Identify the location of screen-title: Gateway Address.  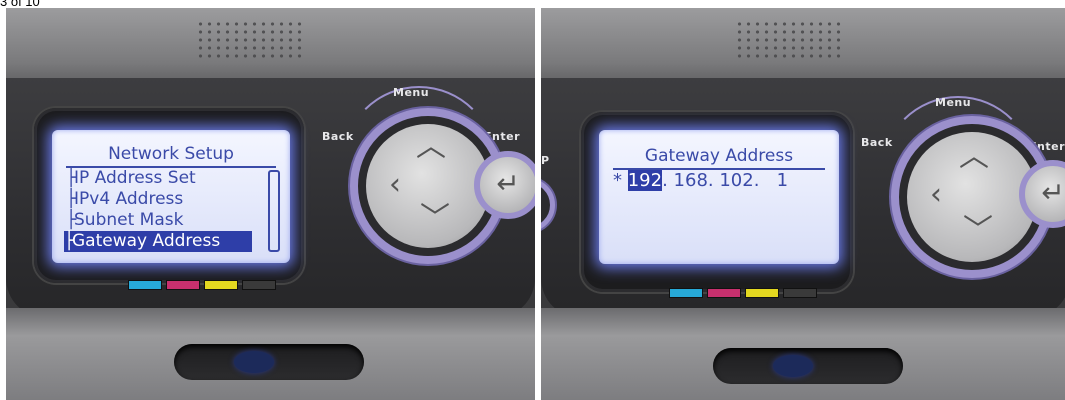
(719, 156).